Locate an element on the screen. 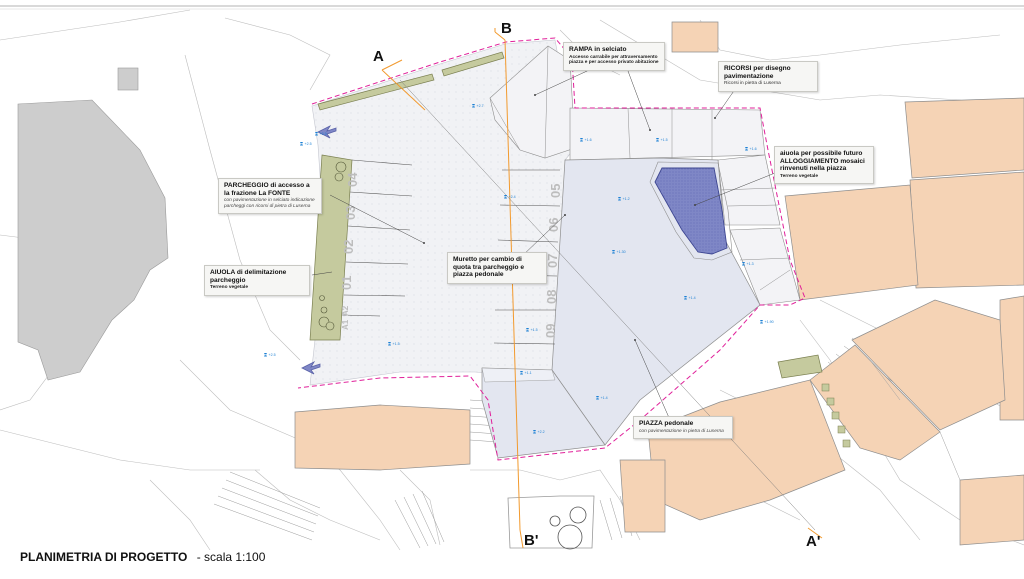 This screenshot has width=1024, height=579. annotation-ricorsi-title: RICORSI per disegno pavimentazione is located at coordinates (757, 72).